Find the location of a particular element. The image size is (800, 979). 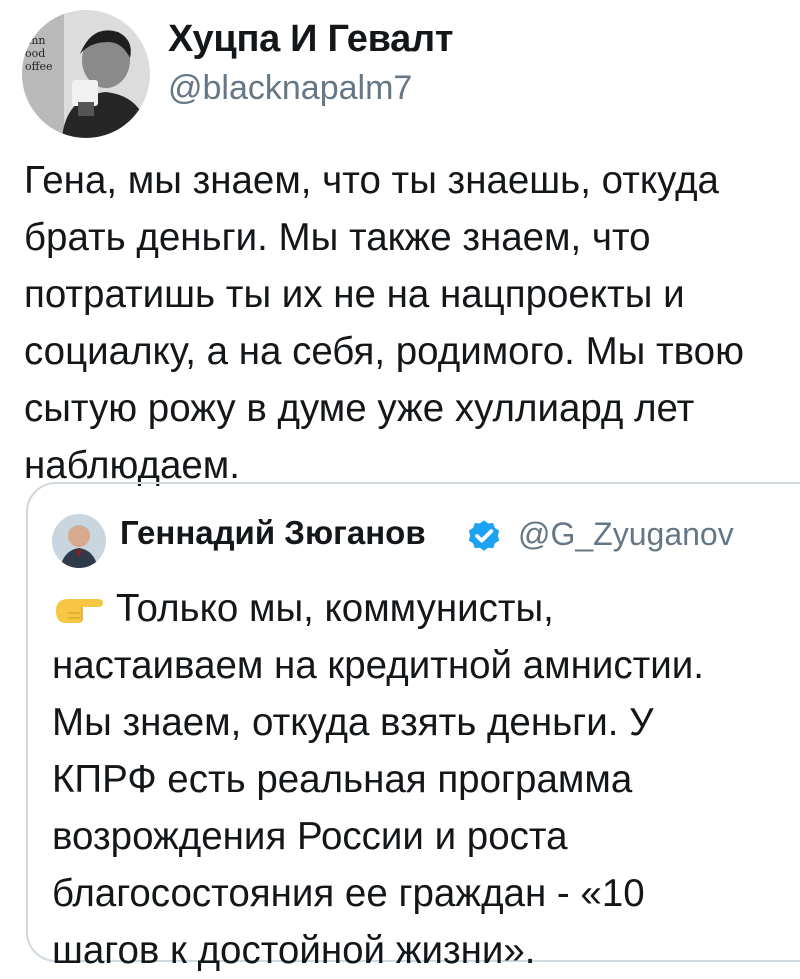

tweet-text-line: Гена, мы знаем, что ты знаешь, откуда is located at coordinates (371, 180).